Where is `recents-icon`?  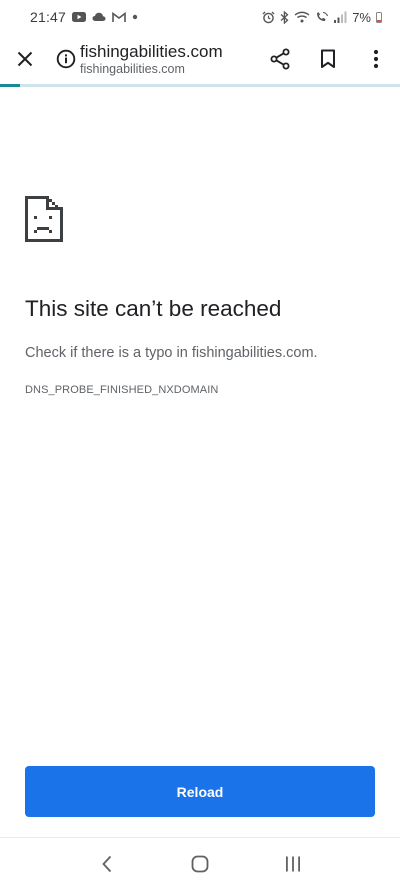 recents-icon is located at coordinates (293, 863).